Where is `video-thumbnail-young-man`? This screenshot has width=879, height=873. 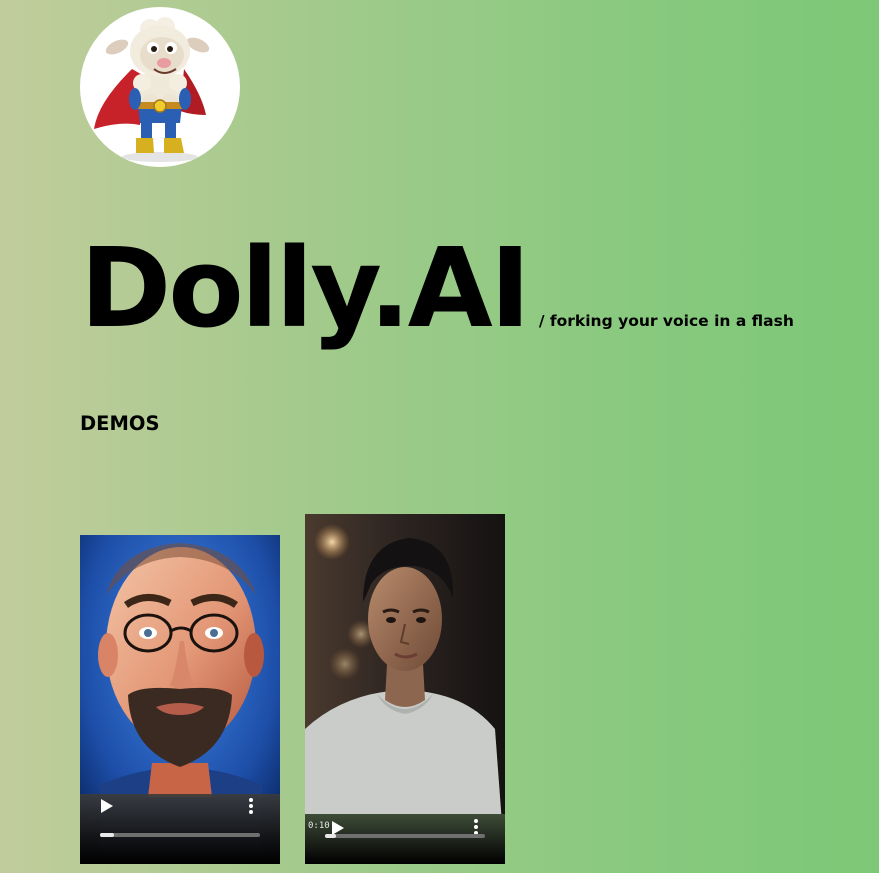 video-thumbnail-young-man is located at coordinates (405, 689).